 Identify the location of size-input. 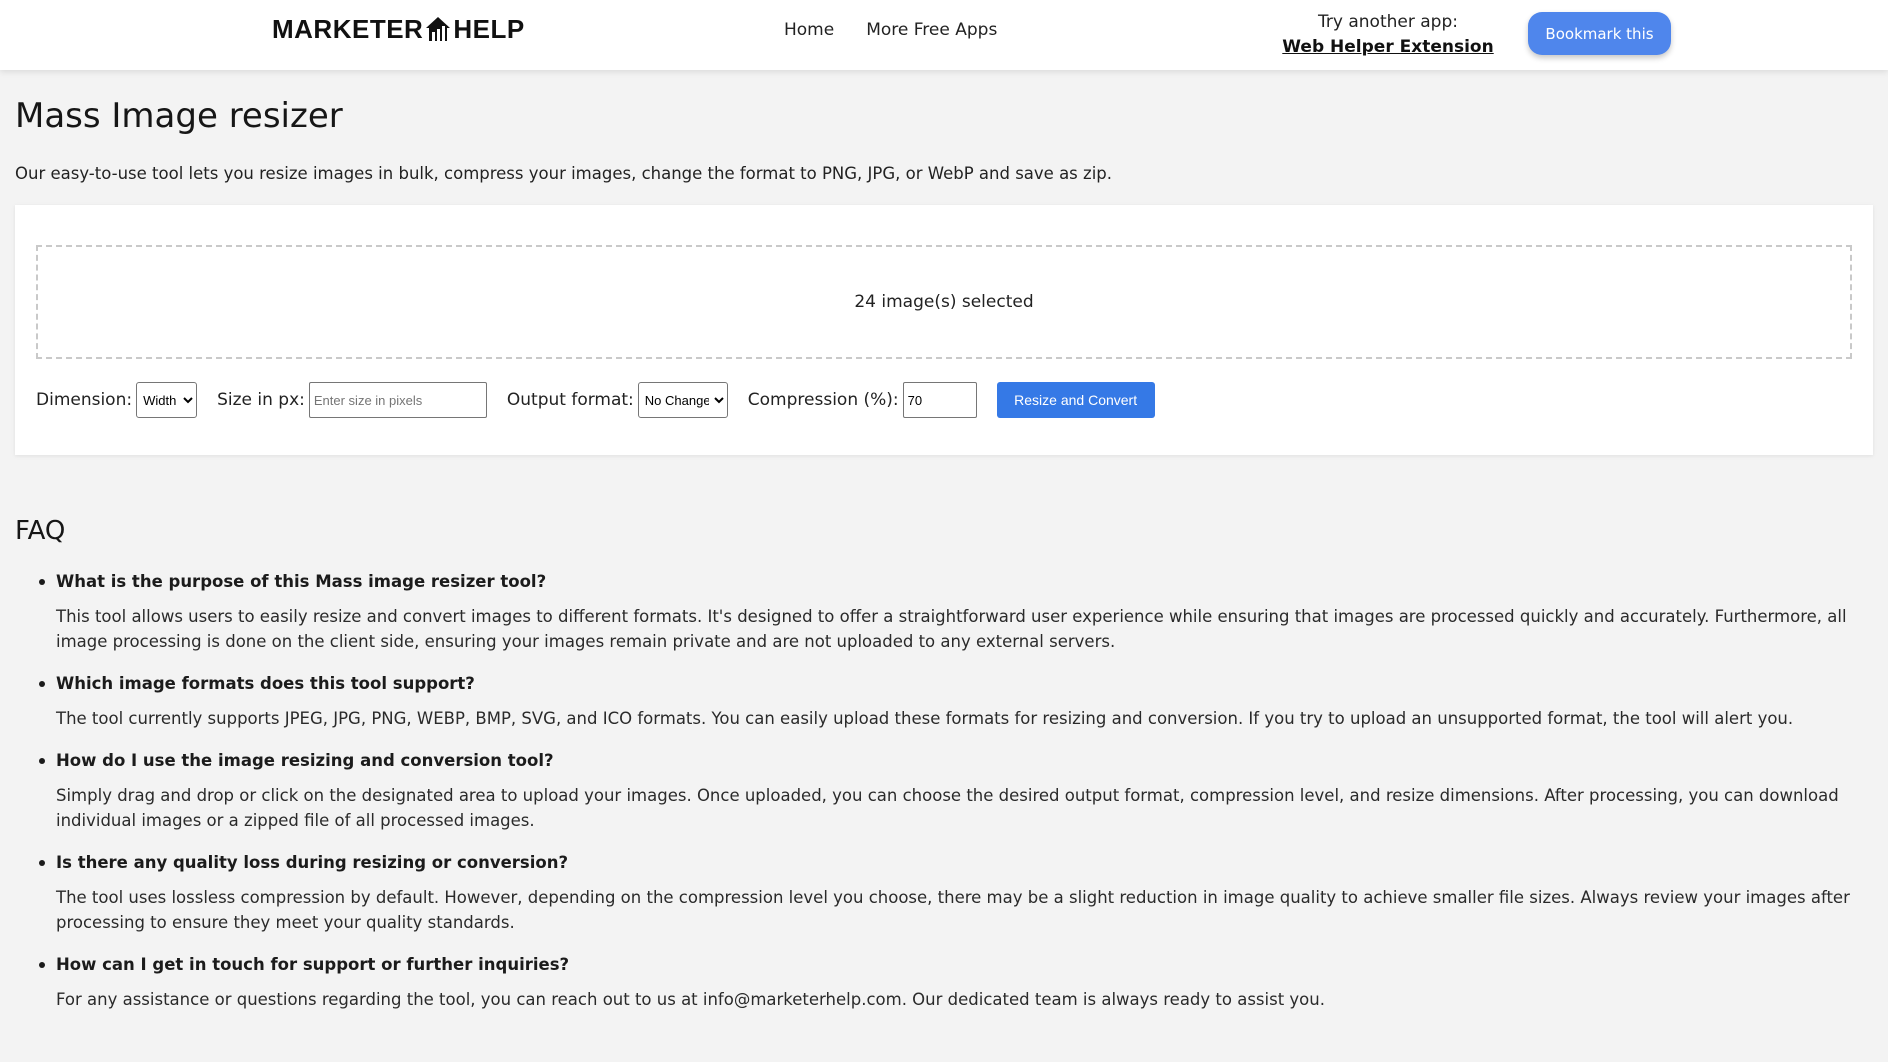
(397, 400).